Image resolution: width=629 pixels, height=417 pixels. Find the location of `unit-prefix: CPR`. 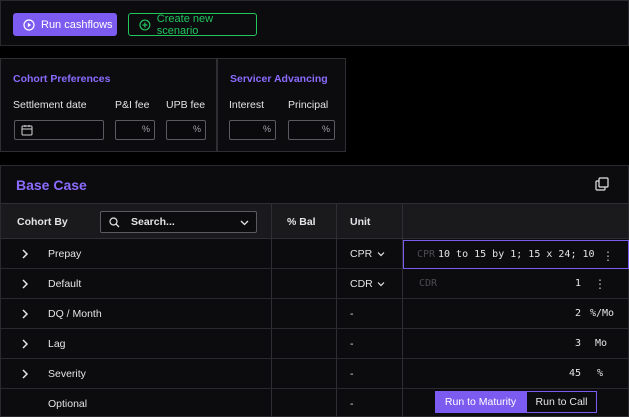

unit-prefix: CPR is located at coordinates (426, 254).